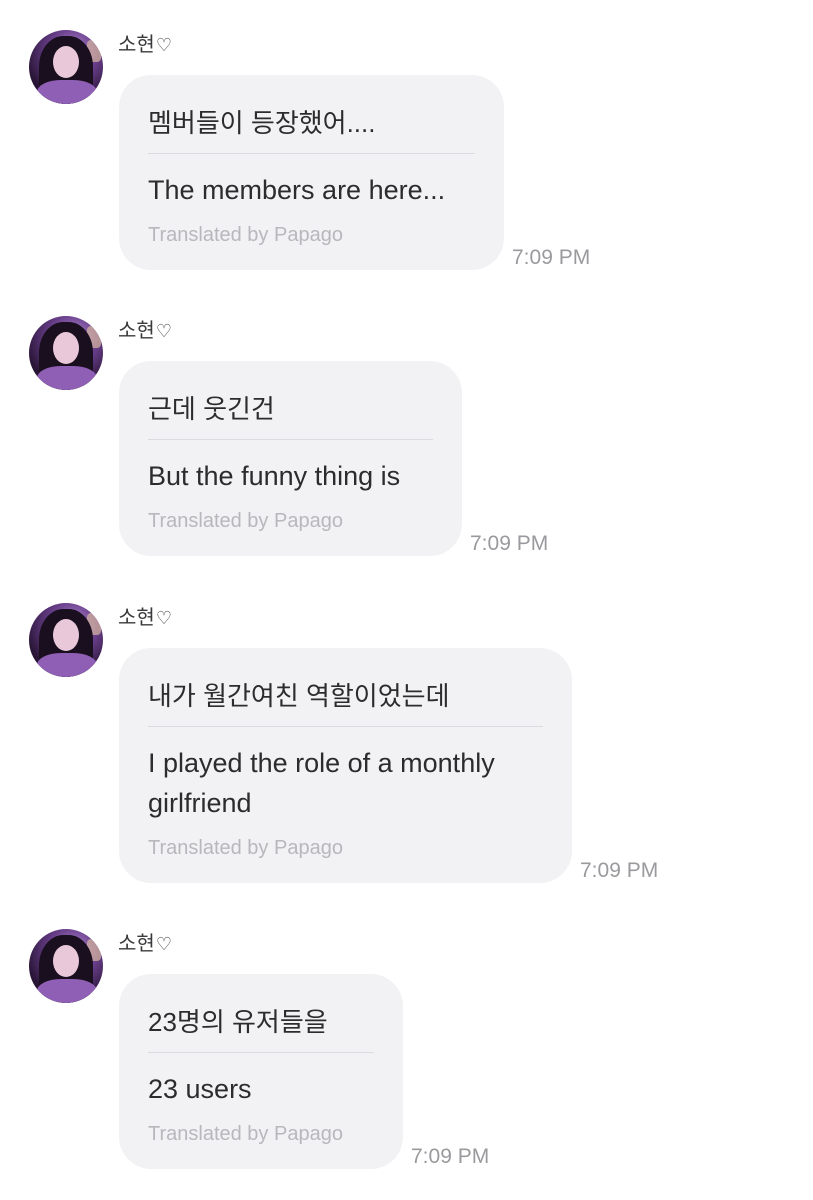 The width and height of the screenshot is (813, 1200). I want to click on translated-text: 23 users, so click(200, 1089).